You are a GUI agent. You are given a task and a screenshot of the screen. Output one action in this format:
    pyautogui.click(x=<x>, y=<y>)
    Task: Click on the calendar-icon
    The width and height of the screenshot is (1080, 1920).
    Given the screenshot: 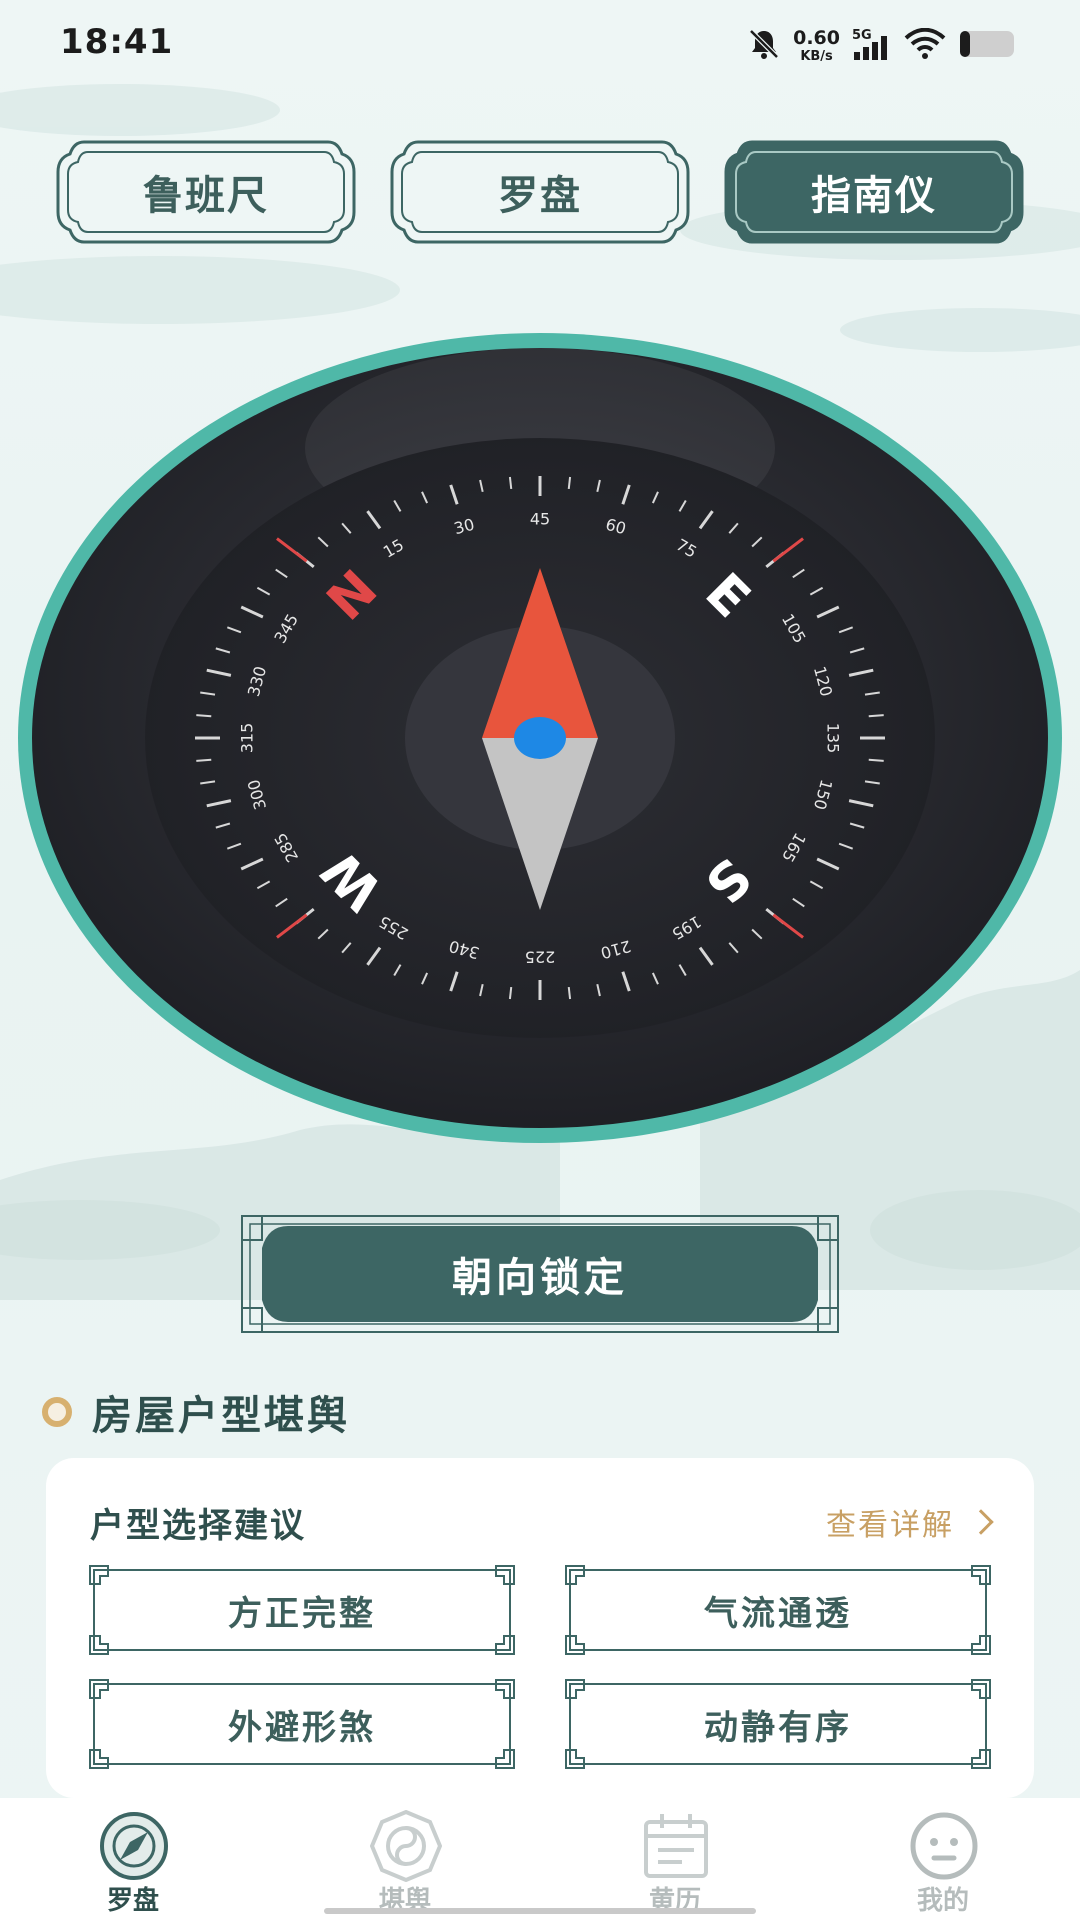 What is the action you would take?
    pyautogui.click(x=676, y=1846)
    